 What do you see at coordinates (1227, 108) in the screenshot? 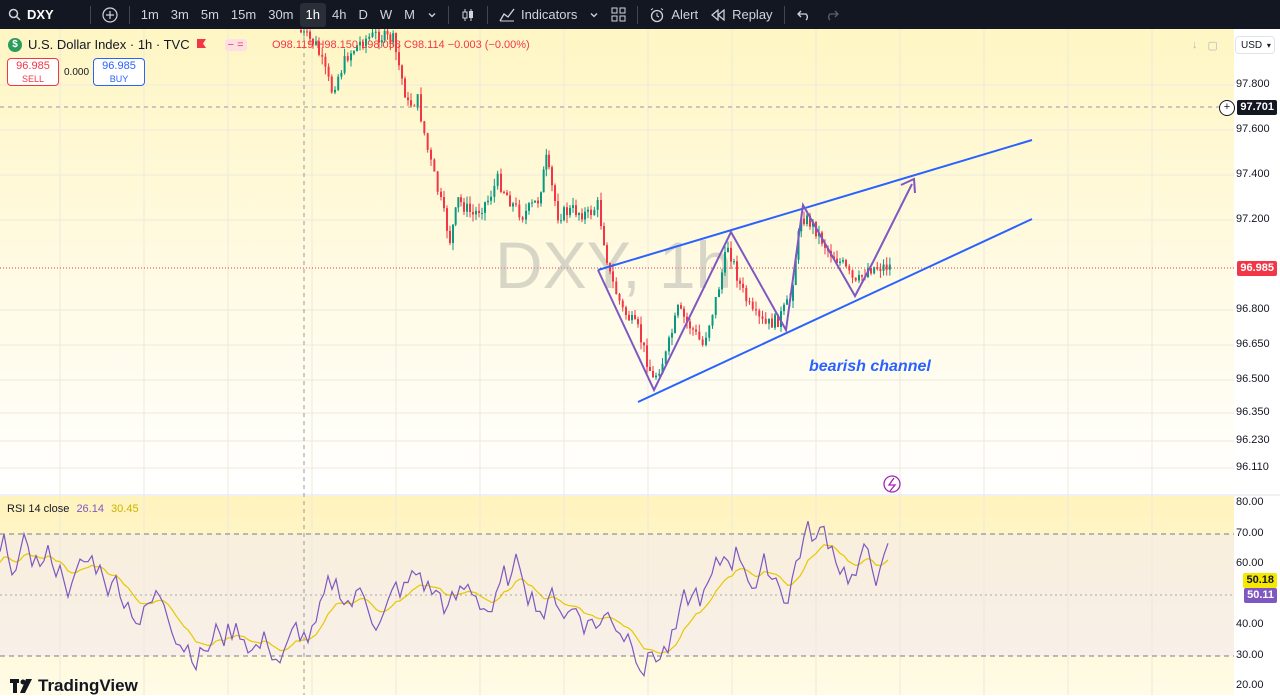
I see `add-alert-icon: +` at bounding box center [1227, 108].